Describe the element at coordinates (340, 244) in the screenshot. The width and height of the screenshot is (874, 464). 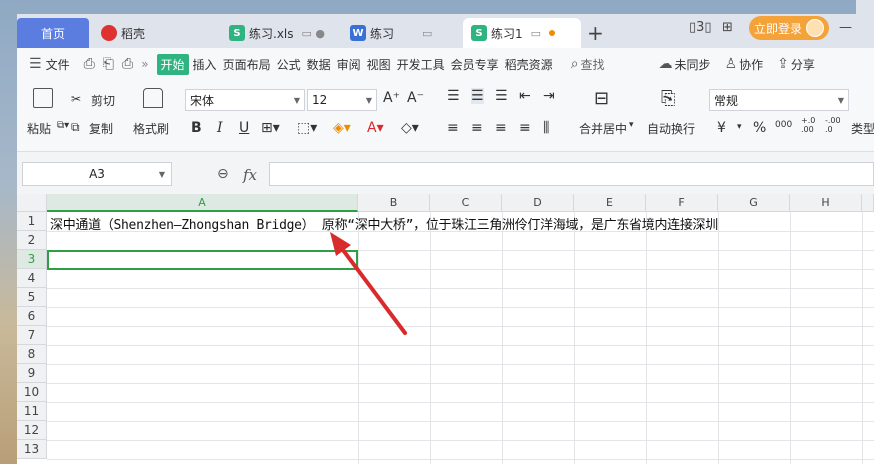
I see `annotation-arrow-head` at that location.